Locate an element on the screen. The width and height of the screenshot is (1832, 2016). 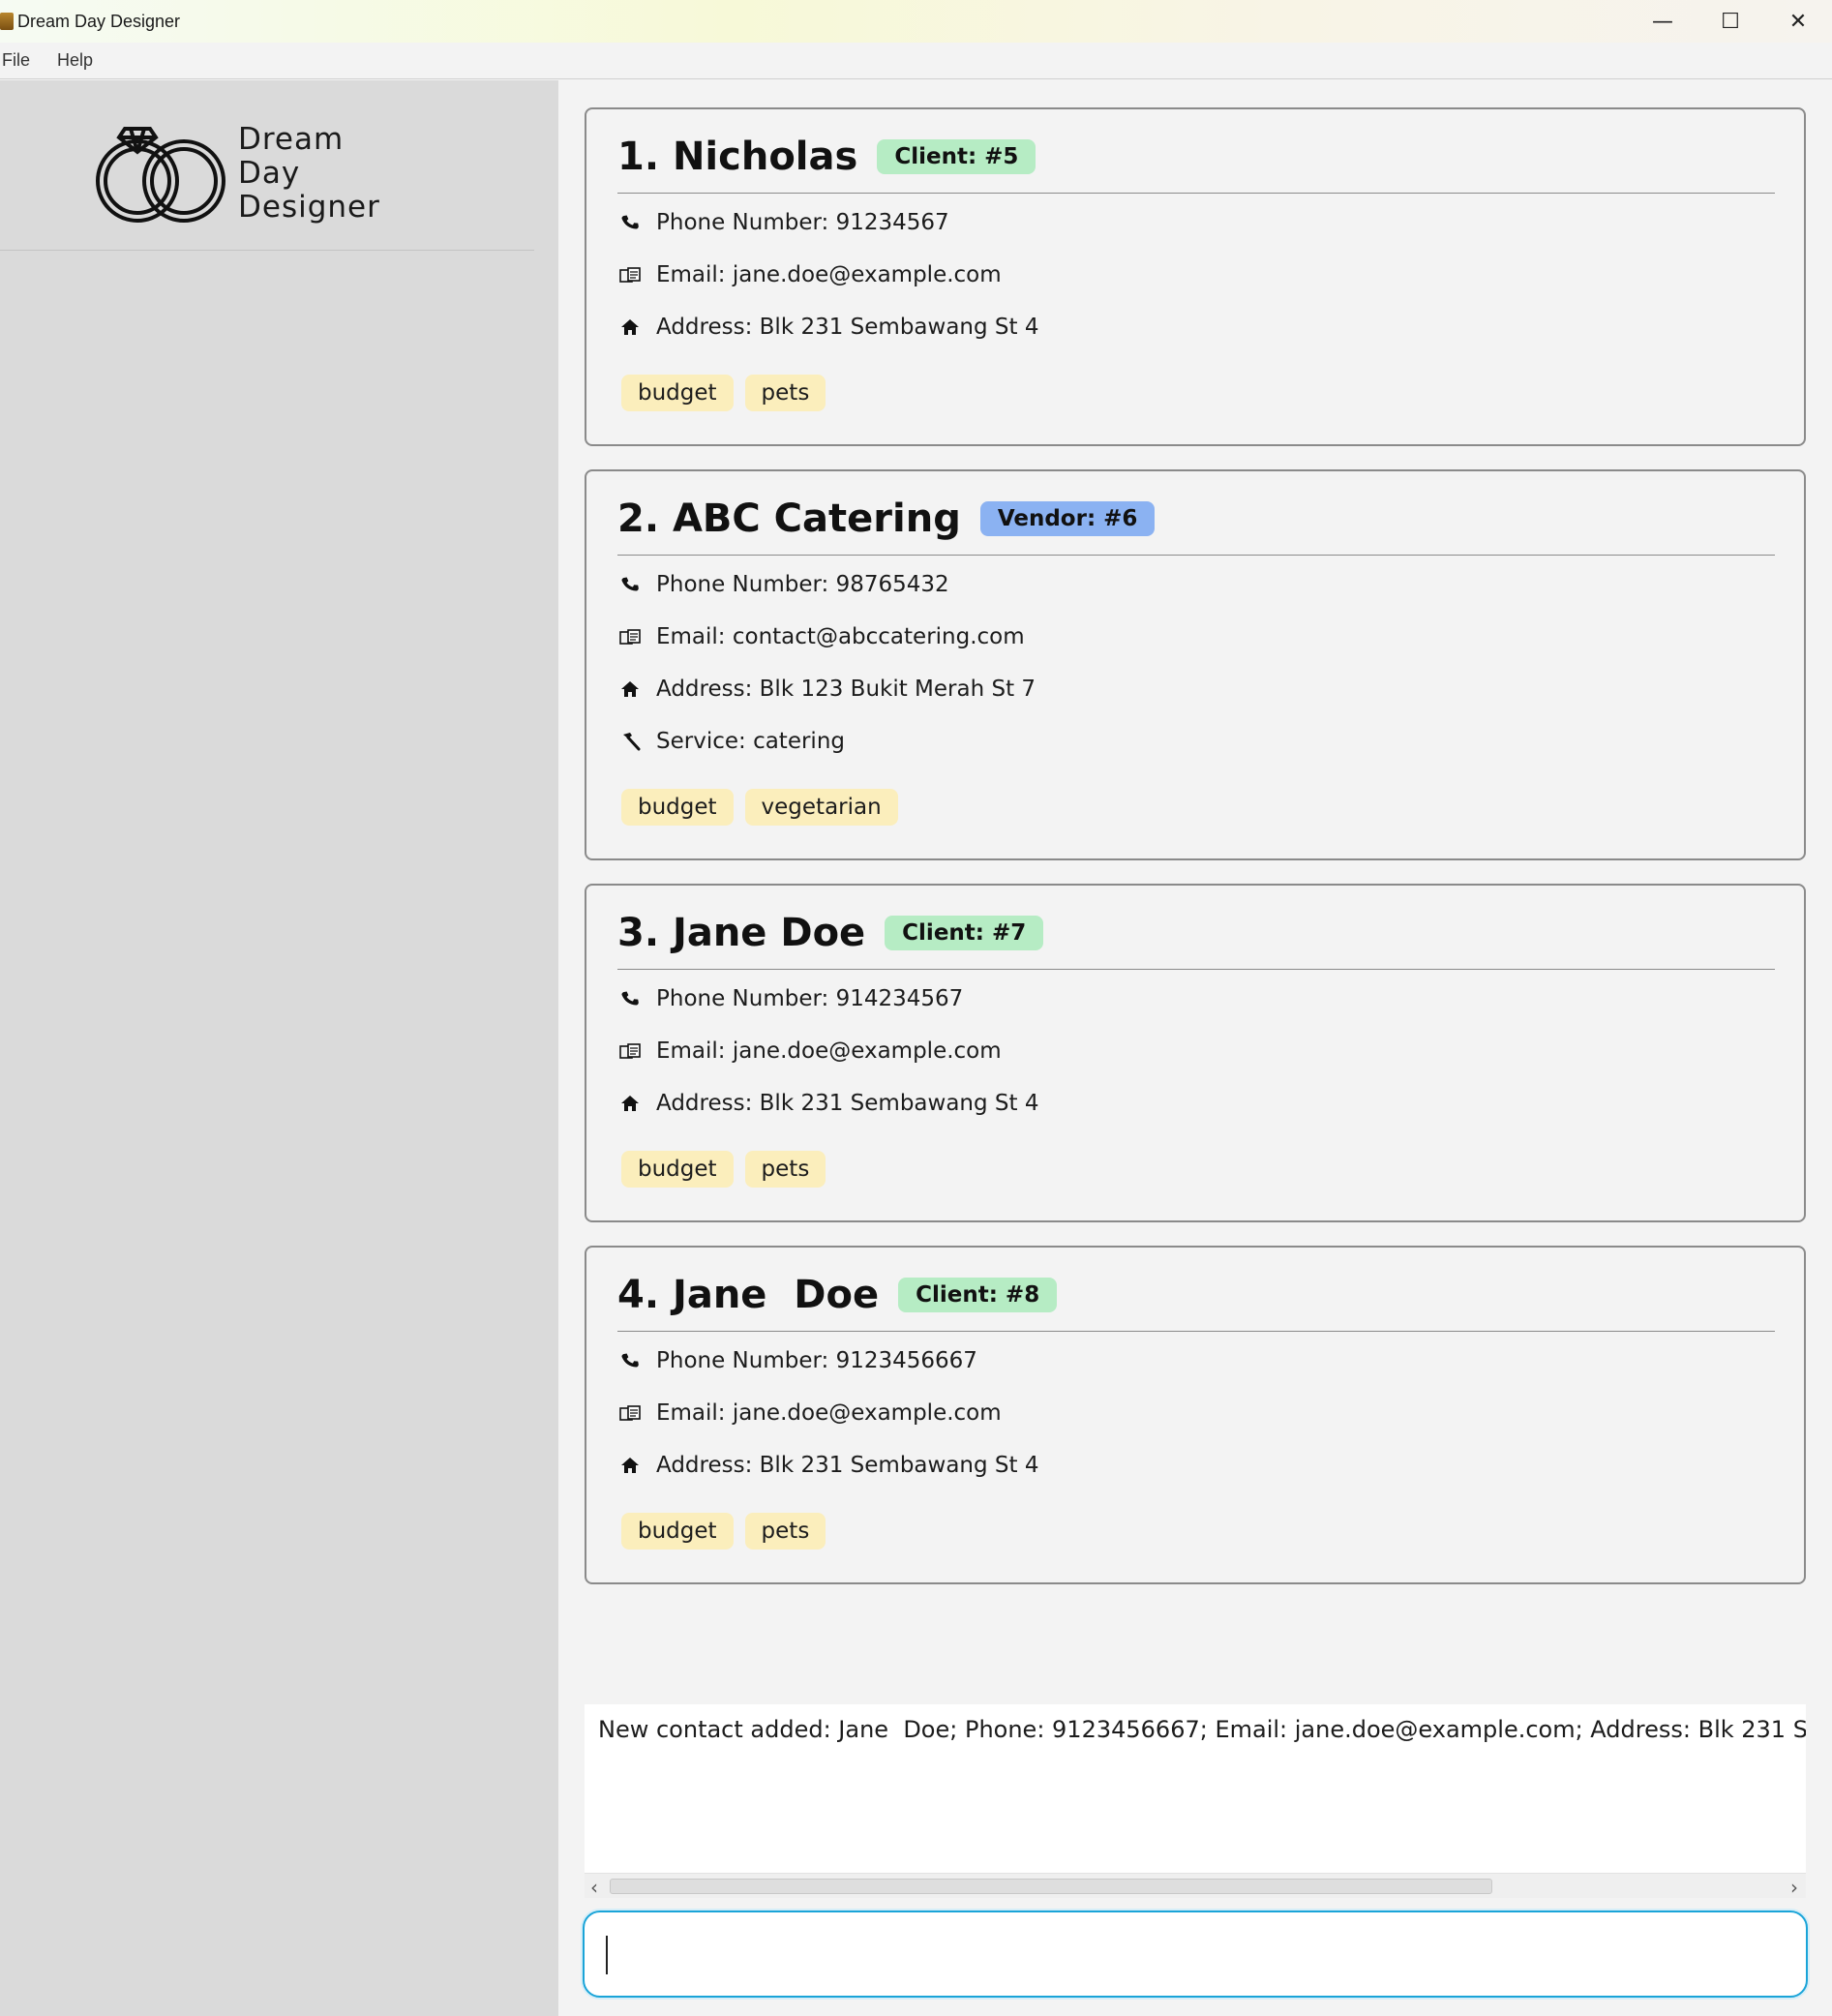
app-icon is located at coordinates (7, 21).